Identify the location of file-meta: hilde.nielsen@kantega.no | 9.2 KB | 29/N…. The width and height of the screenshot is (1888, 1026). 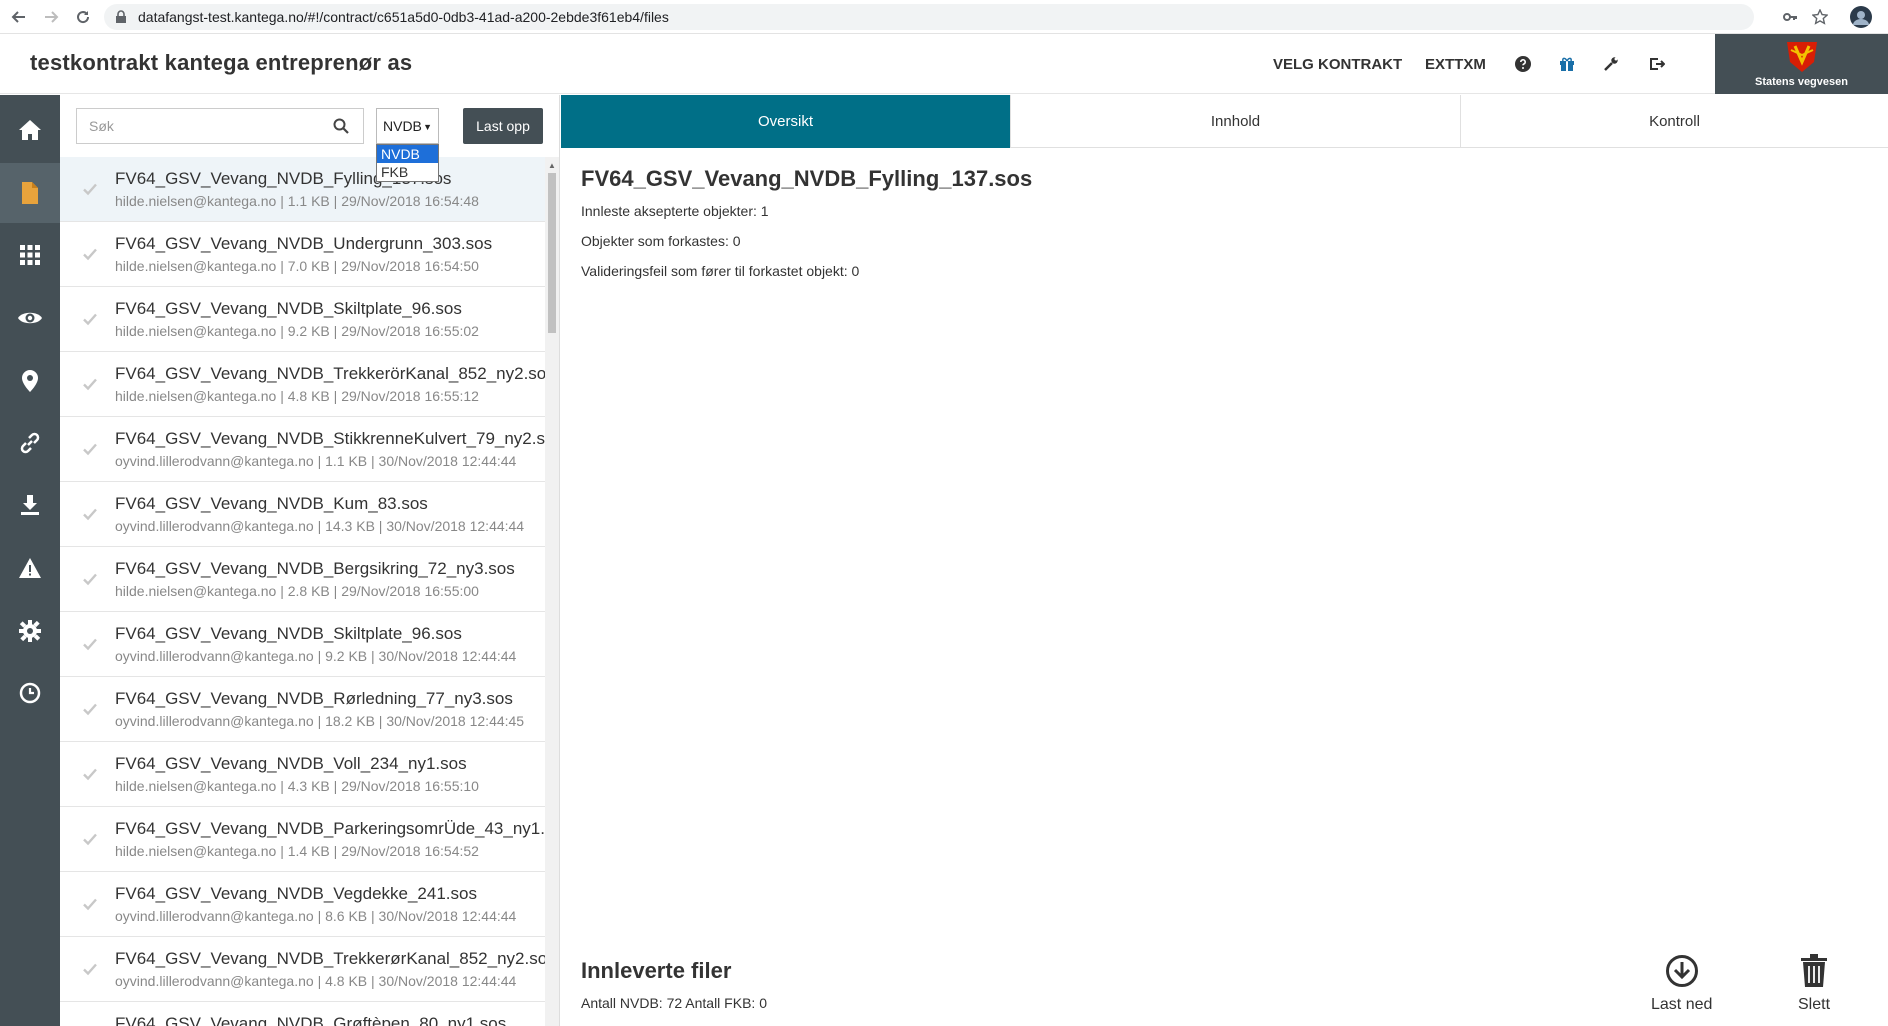
(297, 331).